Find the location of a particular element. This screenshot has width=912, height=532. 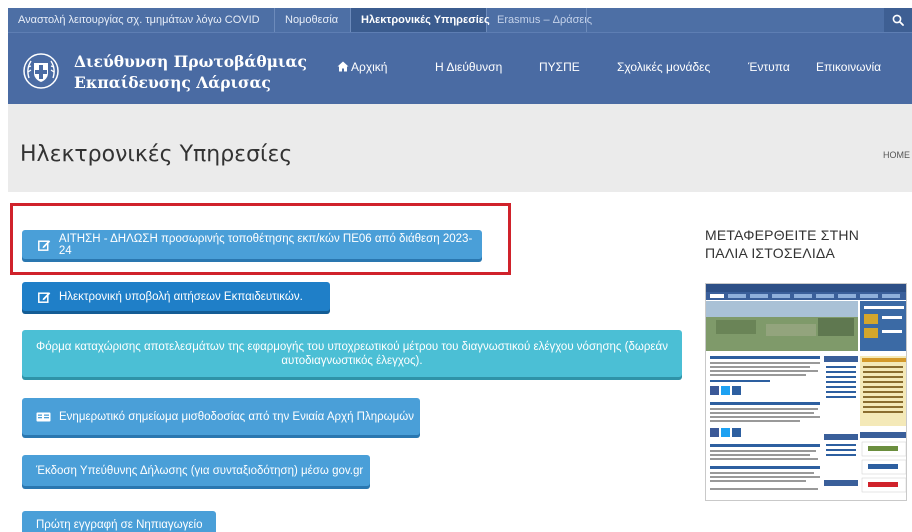

page-title: Ηλεκτρονικές Υπηρεσίες is located at coordinates (156, 154).